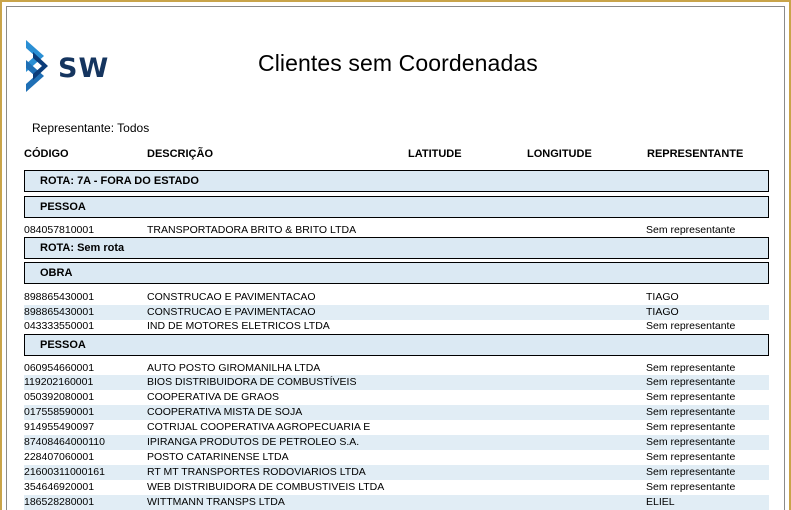  I want to click on row-description: IPIRANGA PRODUTOS DE PETROLEO S.A., so click(253, 442).